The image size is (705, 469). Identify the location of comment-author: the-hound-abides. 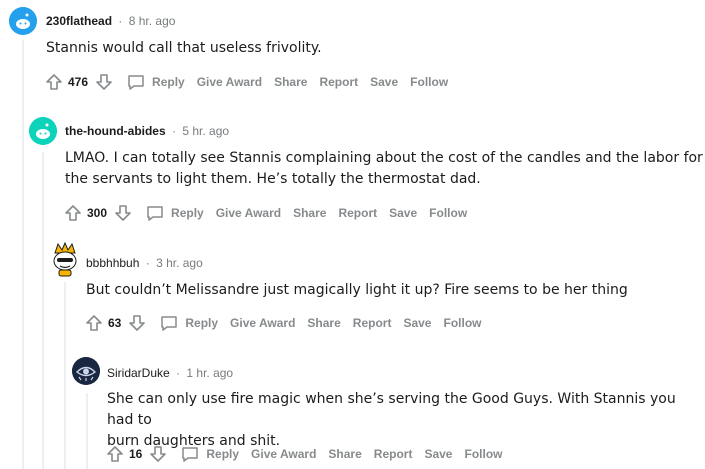
(115, 131).